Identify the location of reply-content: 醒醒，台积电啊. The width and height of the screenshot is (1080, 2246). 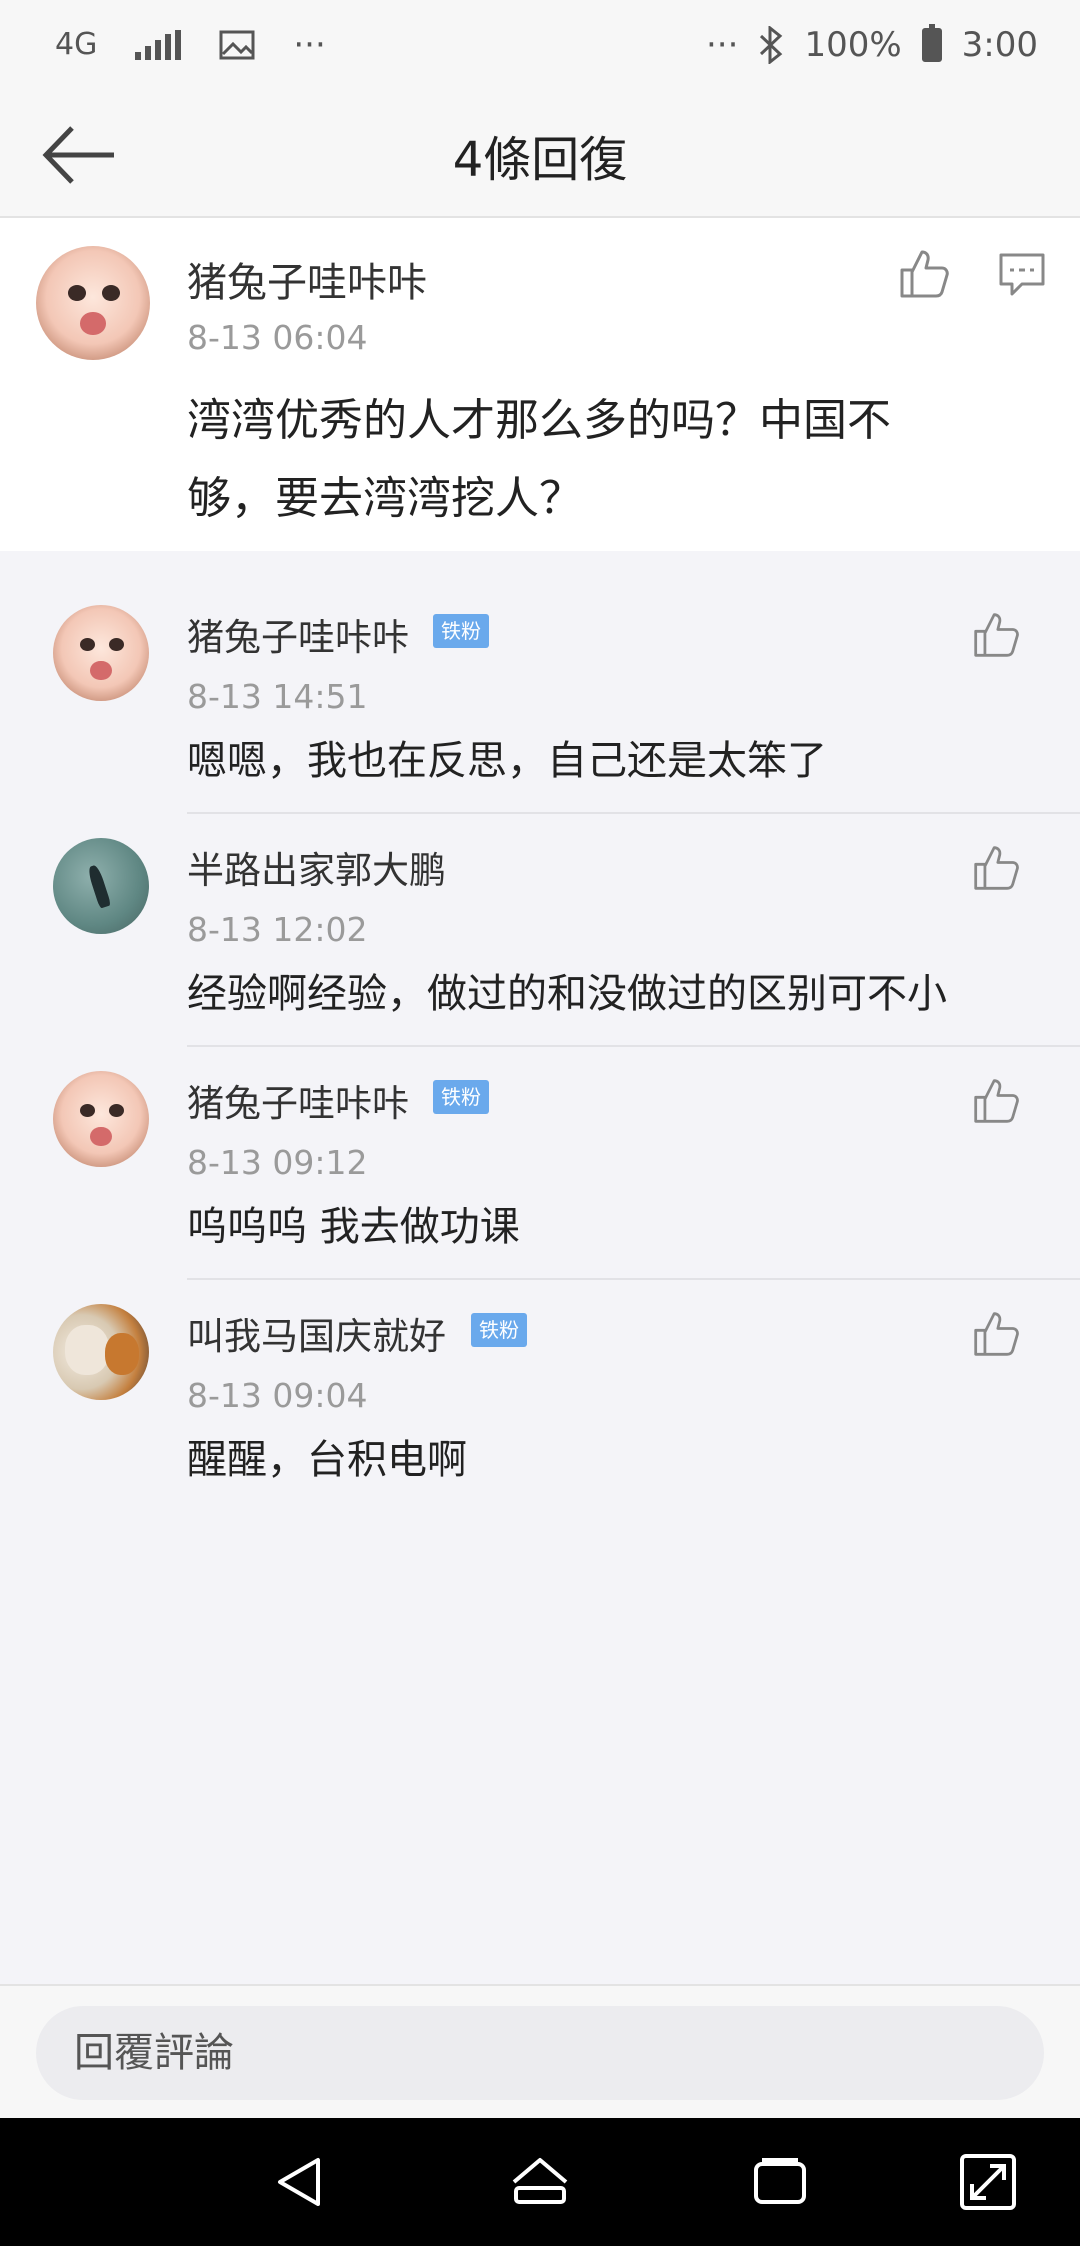
(327, 1460).